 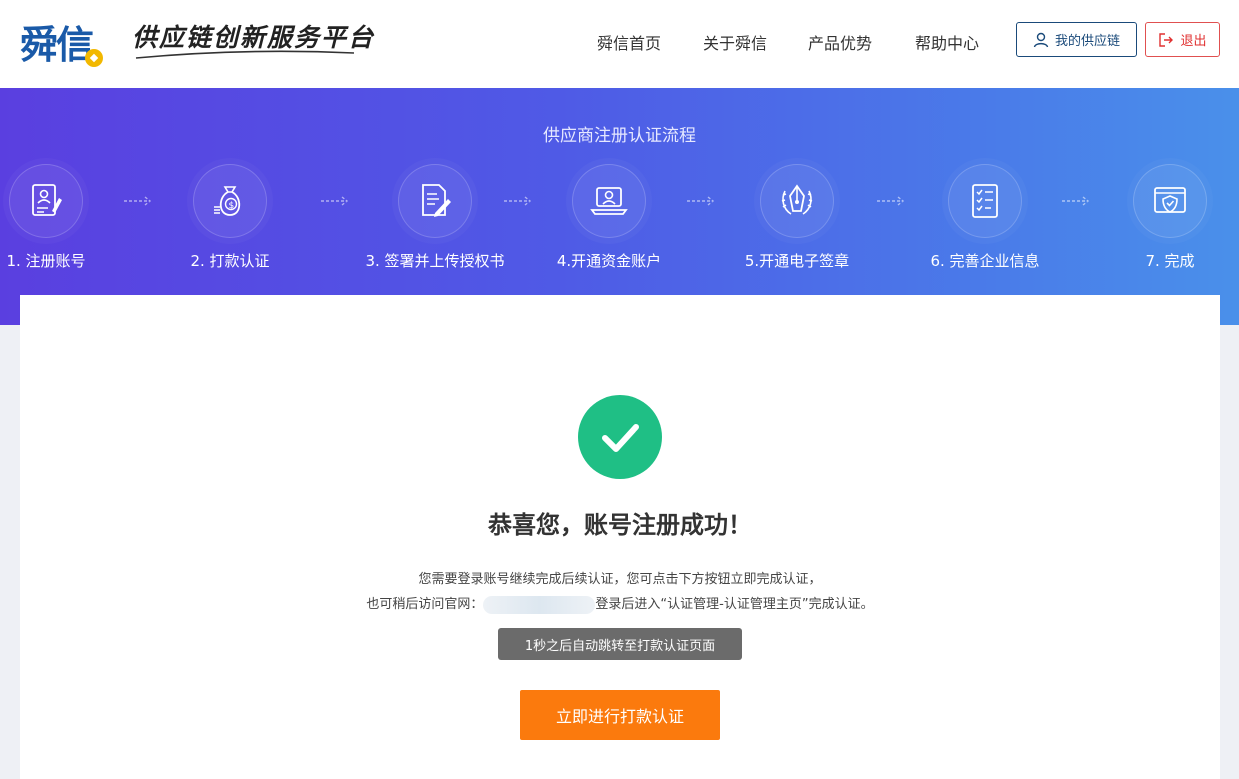 I want to click on instruction-line-1: 您需要登录账号继续完成后续认证，您可点击下方按钮立即完成认证，, so click(x=620, y=579).